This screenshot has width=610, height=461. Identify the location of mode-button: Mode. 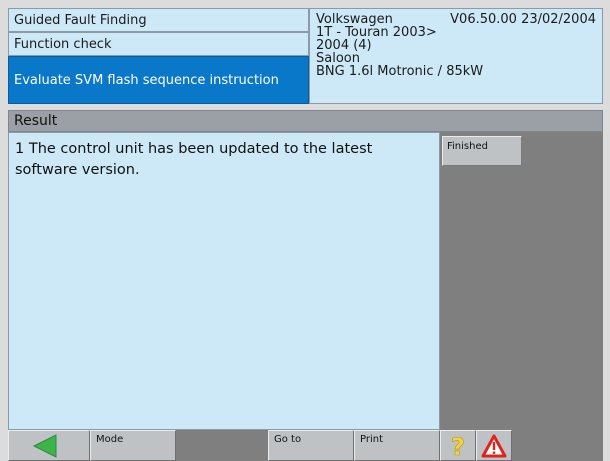
(133, 445).